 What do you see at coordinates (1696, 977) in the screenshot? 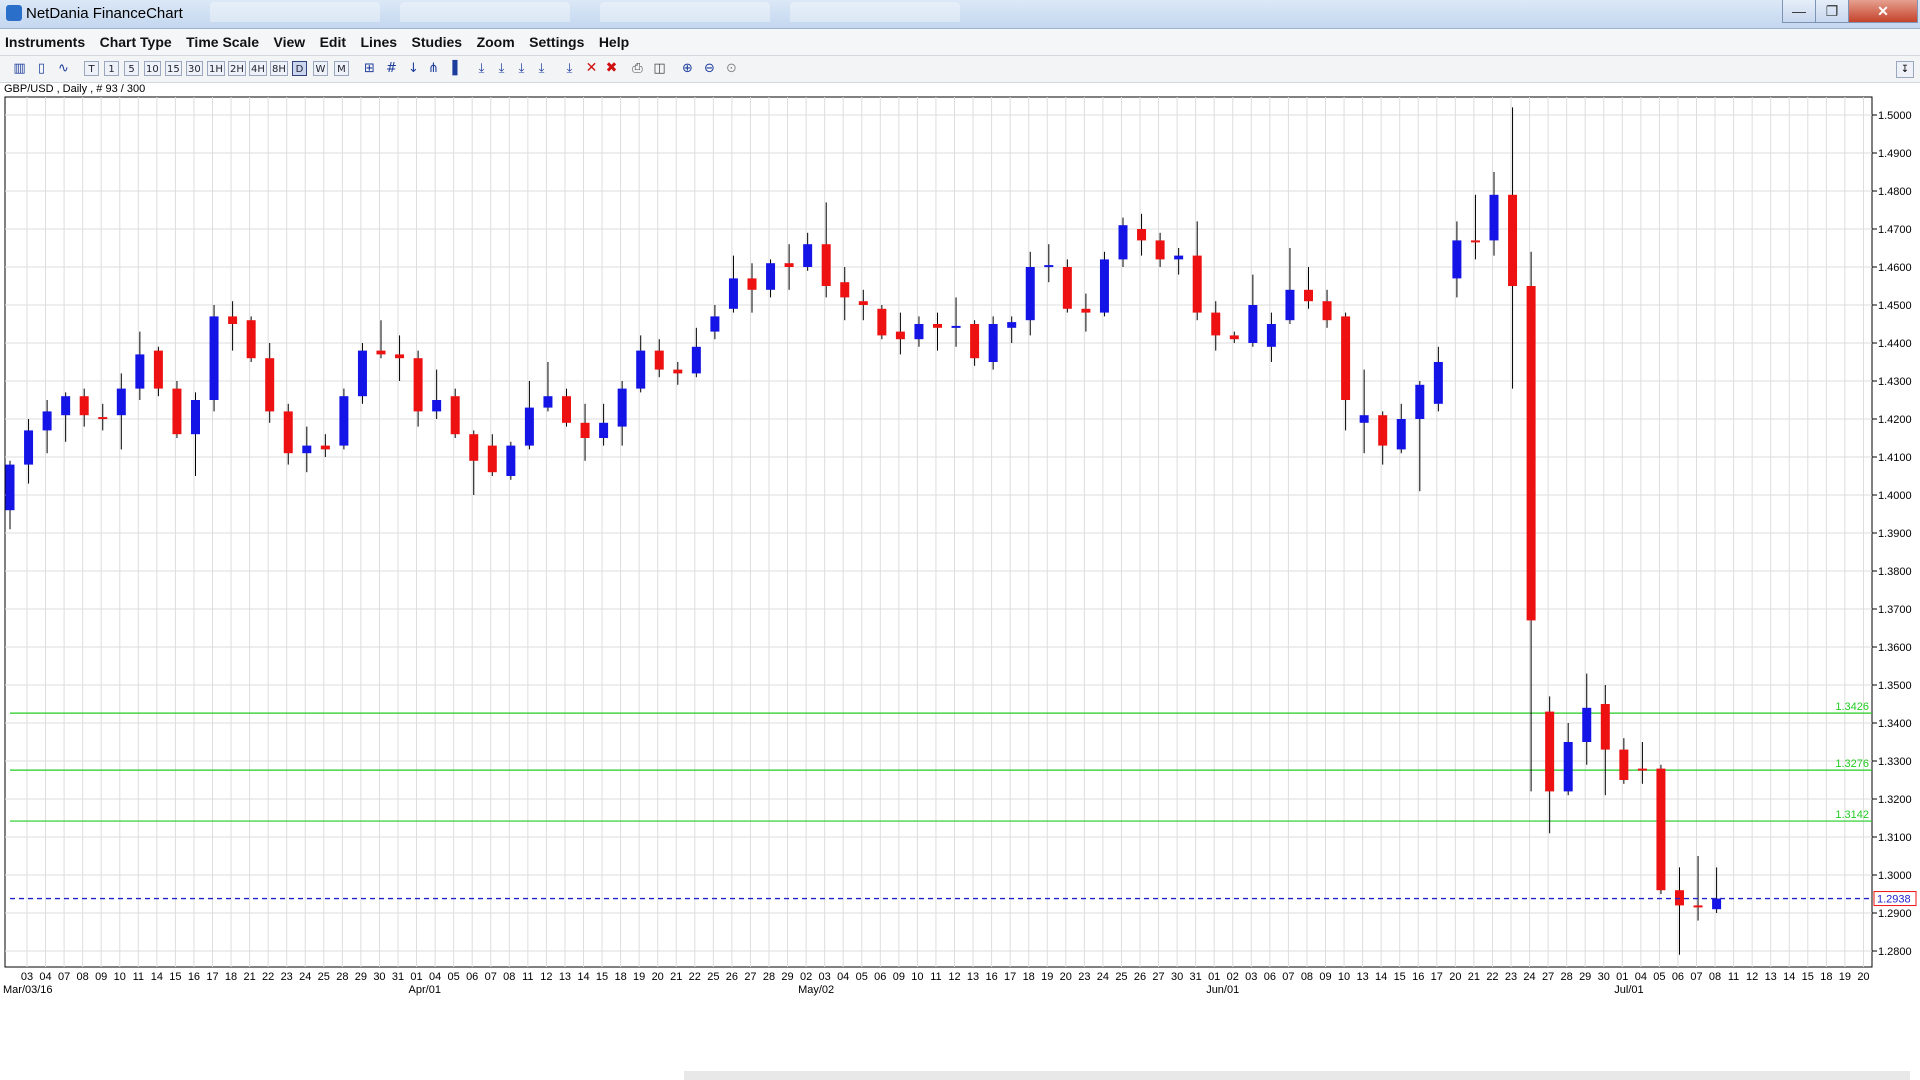
I see `x-tick-label: 07` at bounding box center [1696, 977].